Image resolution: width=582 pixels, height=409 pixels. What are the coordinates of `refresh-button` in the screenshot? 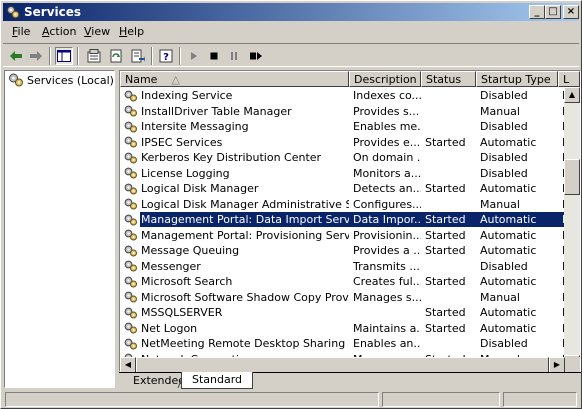 It's located at (116, 56).